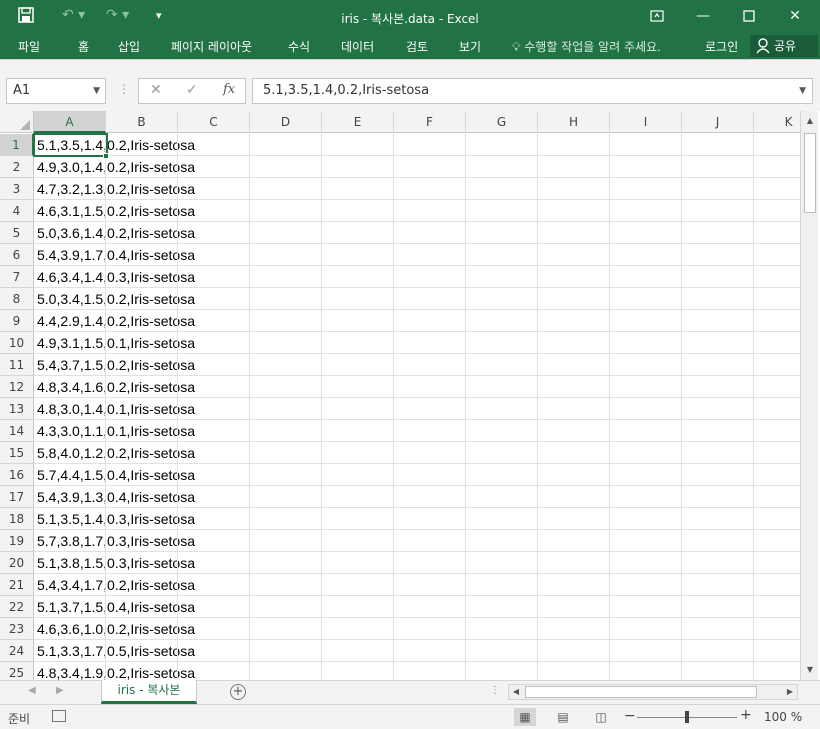 The image size is (820, 729). I want to click on row-header: 15, so click(17, 453).